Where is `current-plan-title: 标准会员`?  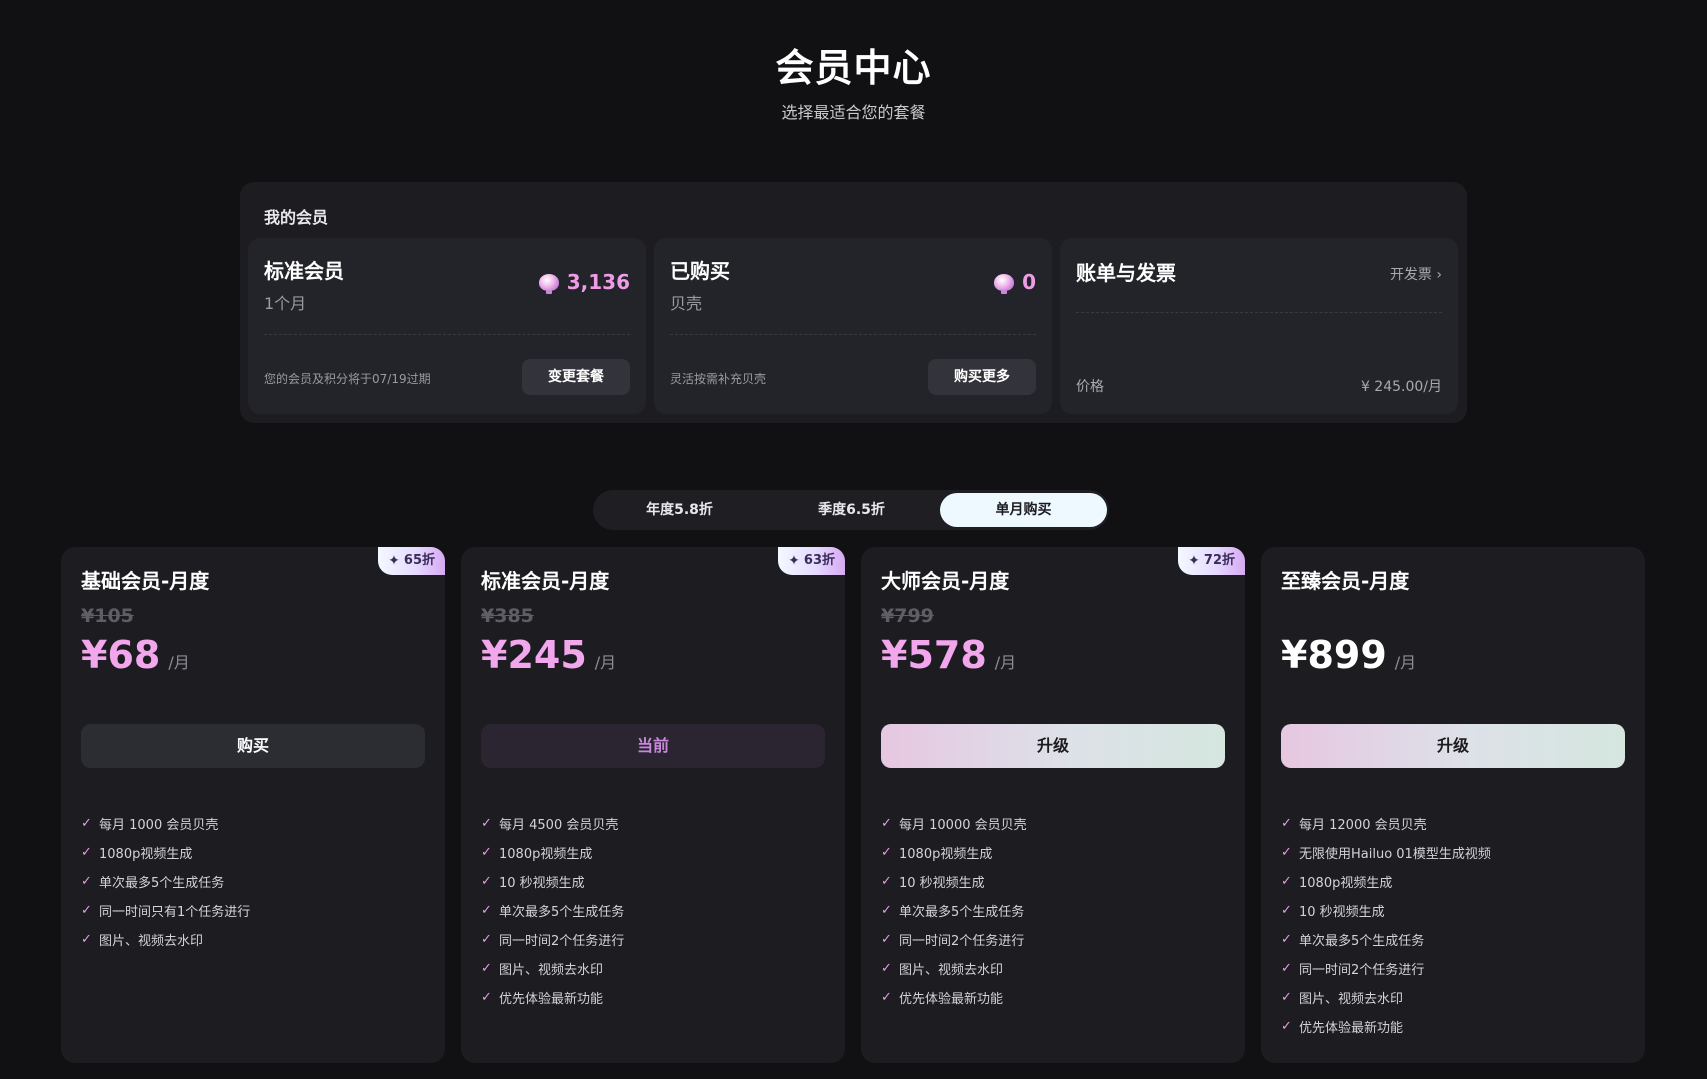
current-plan-title: 标准会员 is located at coordinates (304, 271).